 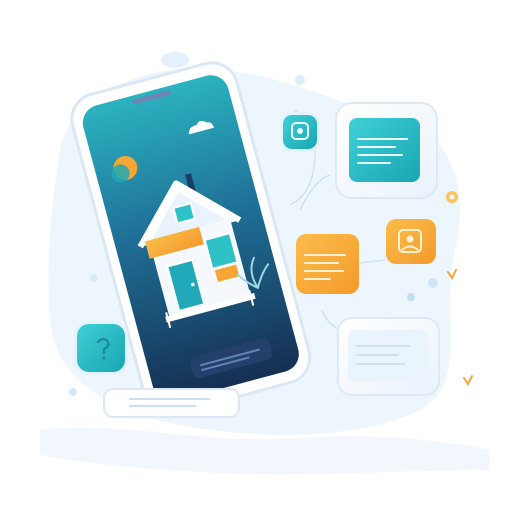 I want to click on home-card-orange, so click(x=411, y=241).